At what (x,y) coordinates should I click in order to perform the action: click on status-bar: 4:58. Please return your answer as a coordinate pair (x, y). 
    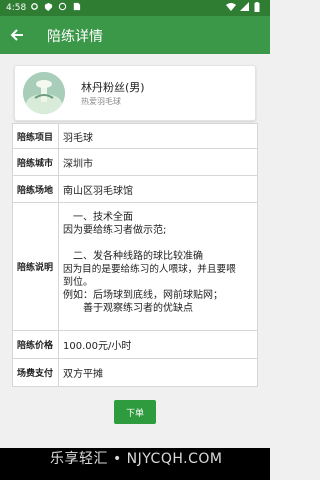
    Looking at the image, I should click on (135, 8).